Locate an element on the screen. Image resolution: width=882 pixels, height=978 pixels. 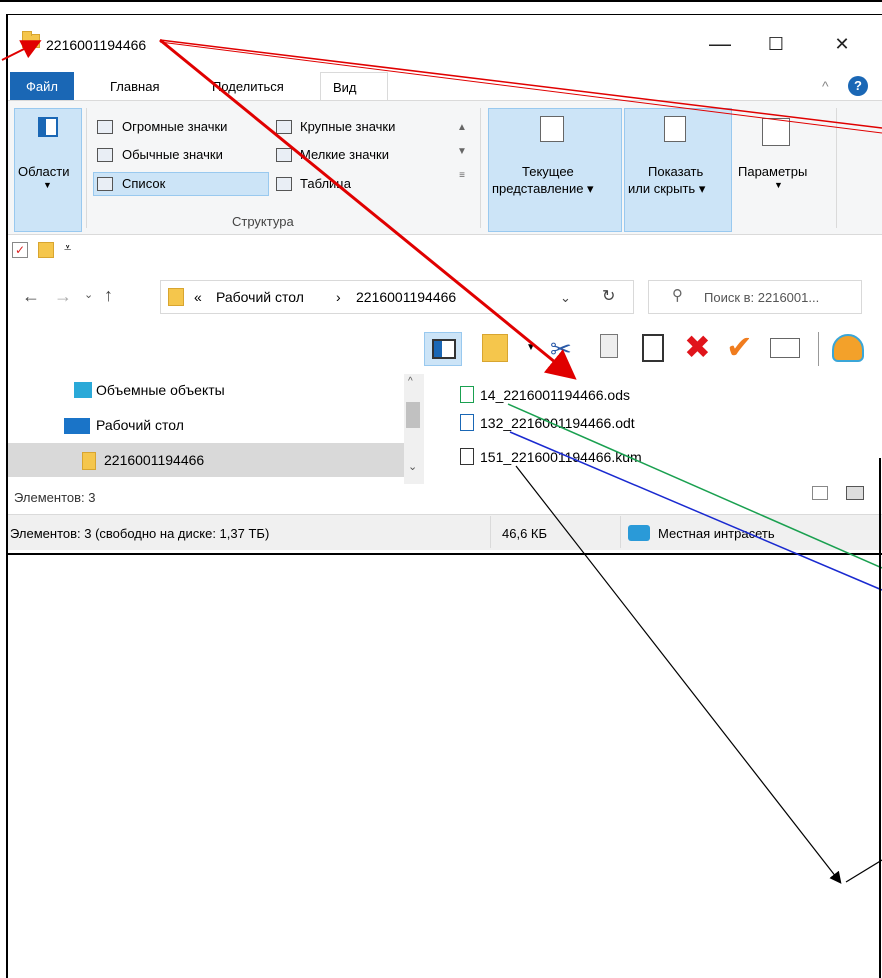
tab-share: Поделиться is located at coordinates (248, 86).